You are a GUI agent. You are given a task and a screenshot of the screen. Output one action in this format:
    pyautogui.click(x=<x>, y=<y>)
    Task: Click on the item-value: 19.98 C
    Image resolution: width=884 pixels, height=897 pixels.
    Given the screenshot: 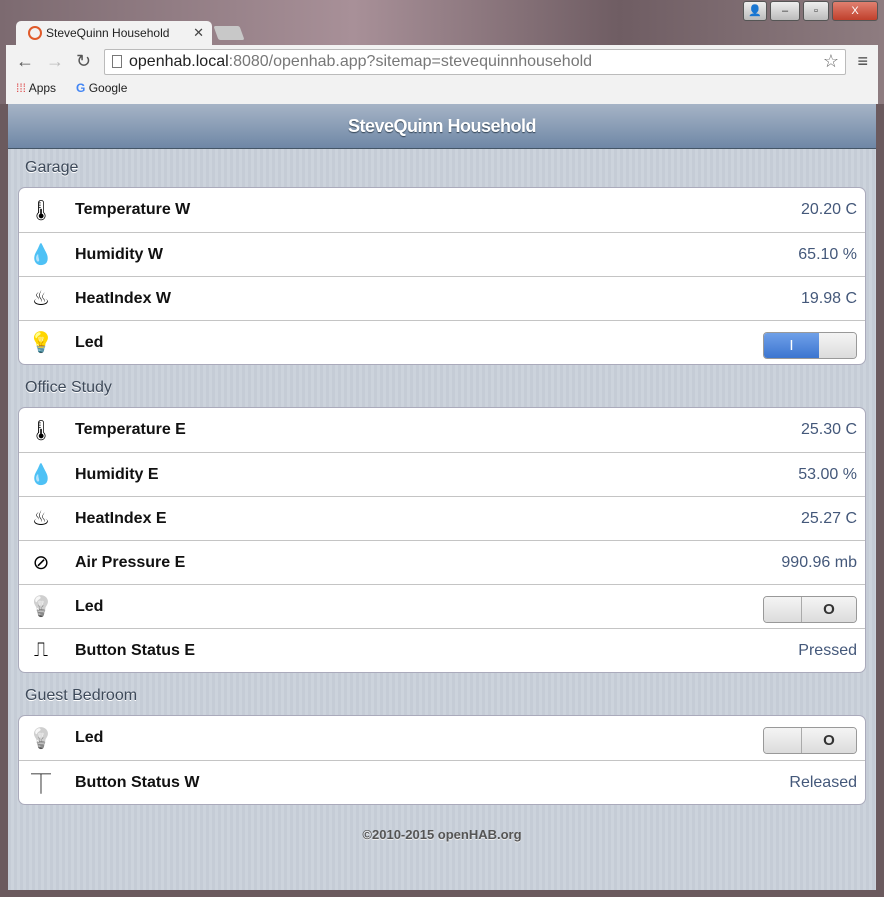 What is the action you would take?
    pyautogui.click(x=828, y=298)
    